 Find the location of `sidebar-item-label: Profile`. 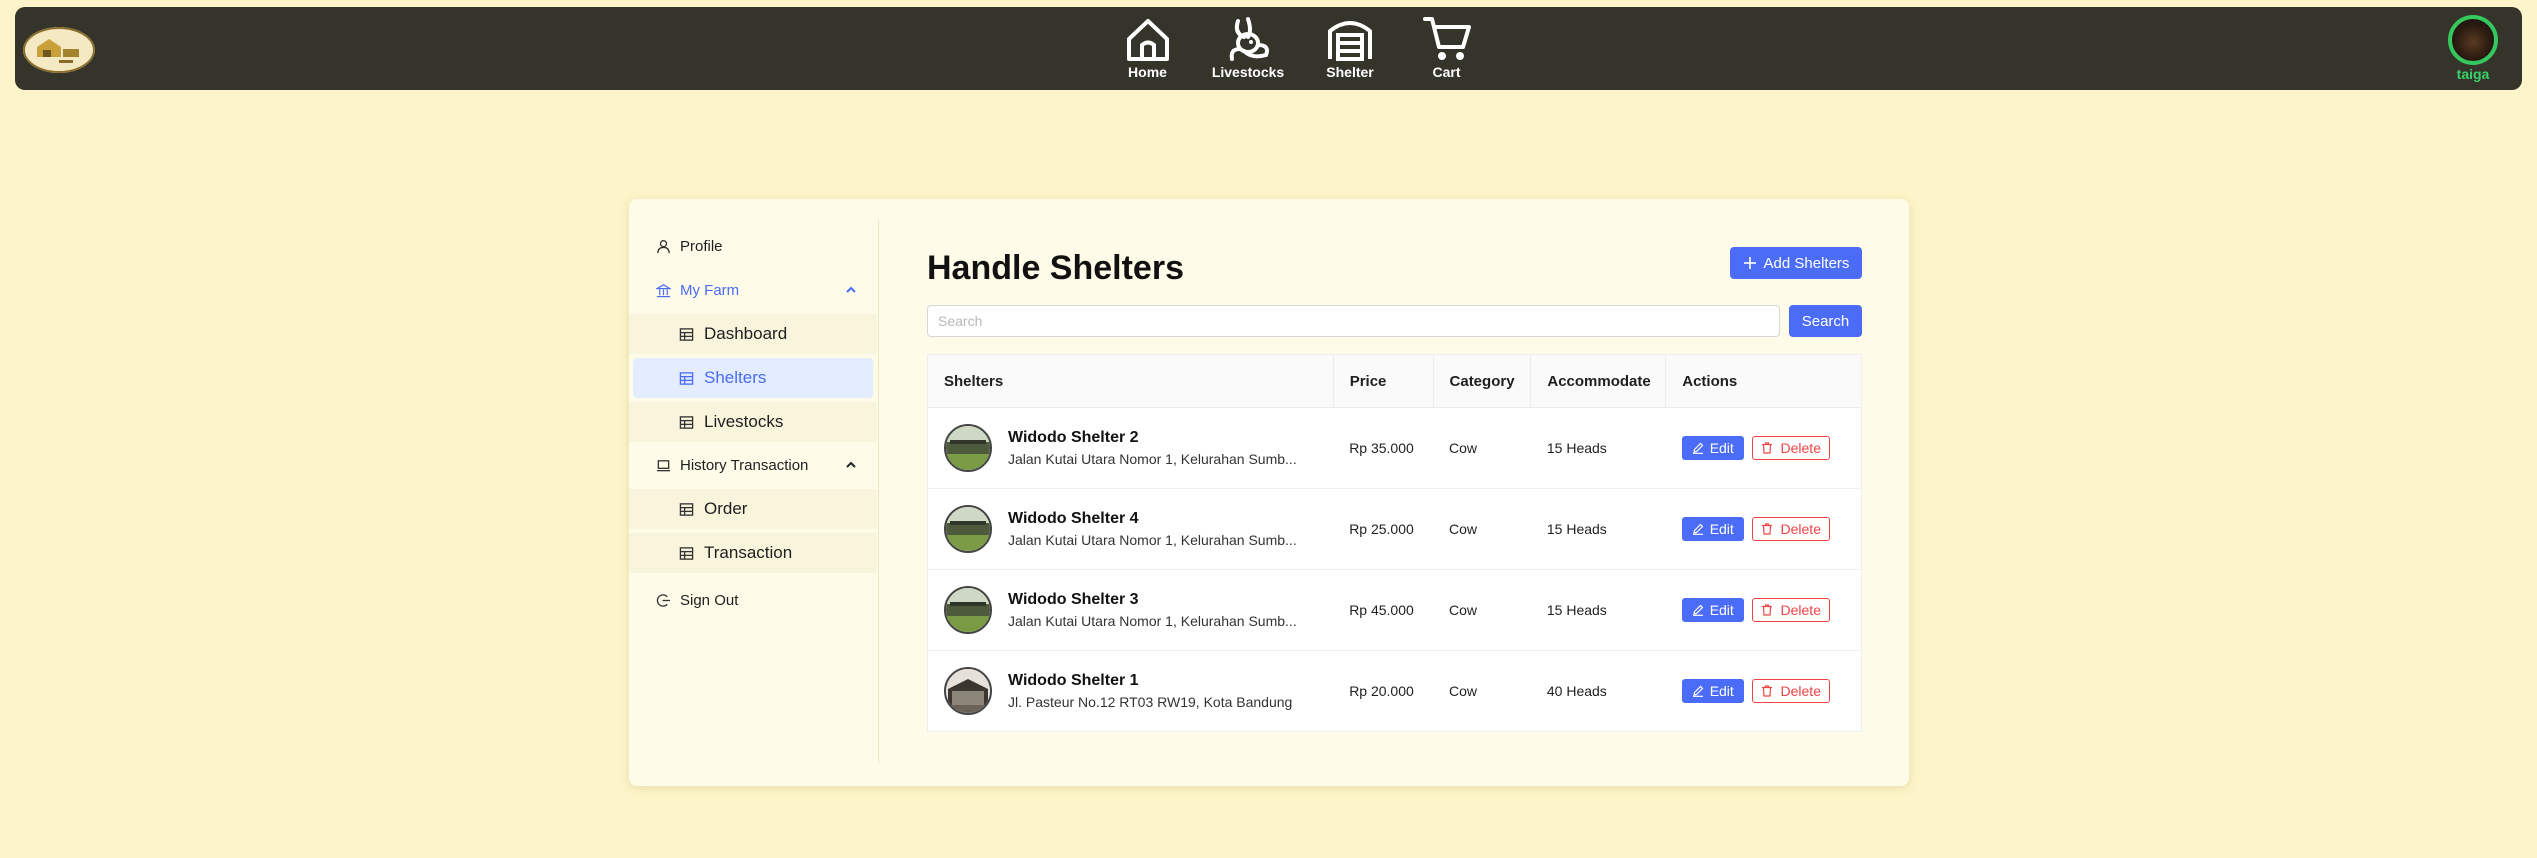

sidebar-item-label: Profile is located at coordinates (701, 246).